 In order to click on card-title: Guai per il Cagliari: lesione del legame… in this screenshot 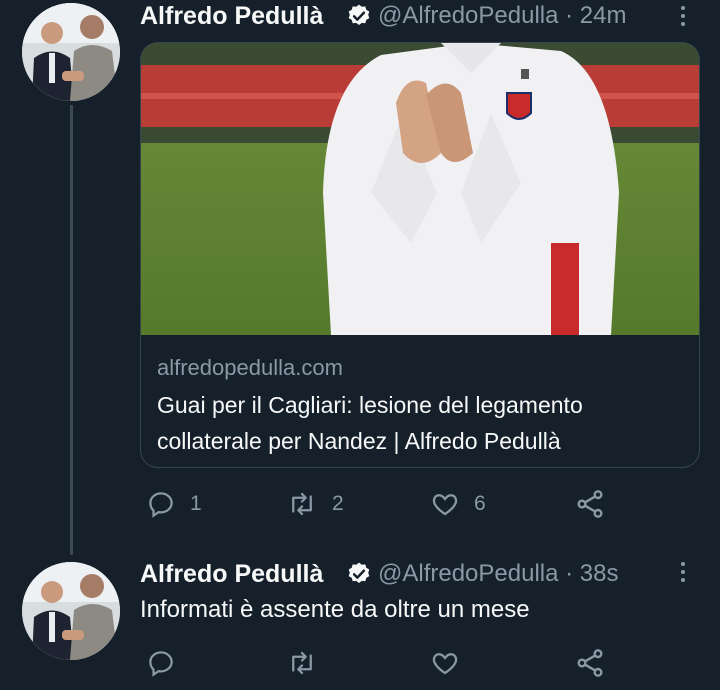, I will do `click(370, 423)`.